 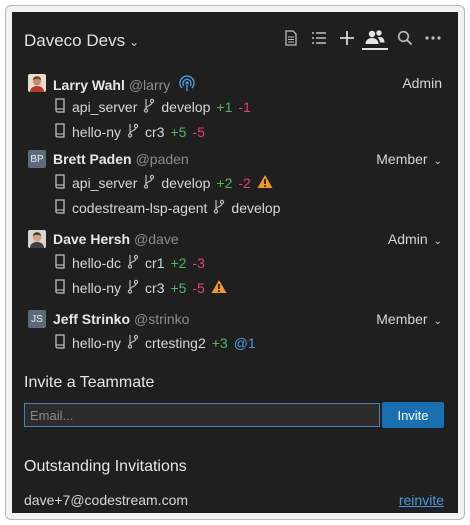 I want to click on lines-added: +3, so click(x=219, y=343).